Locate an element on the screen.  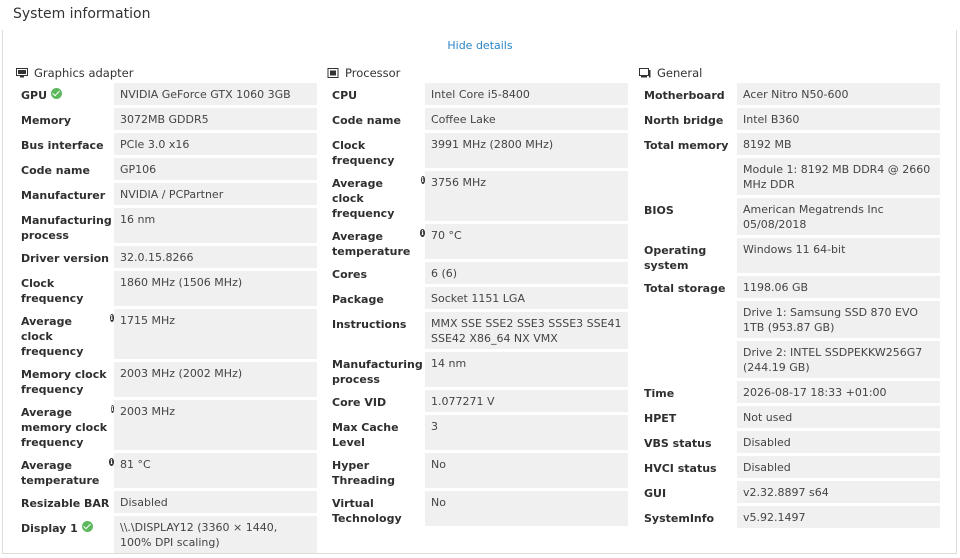
processor-heading: Processor is located at coordinates (477, 72).